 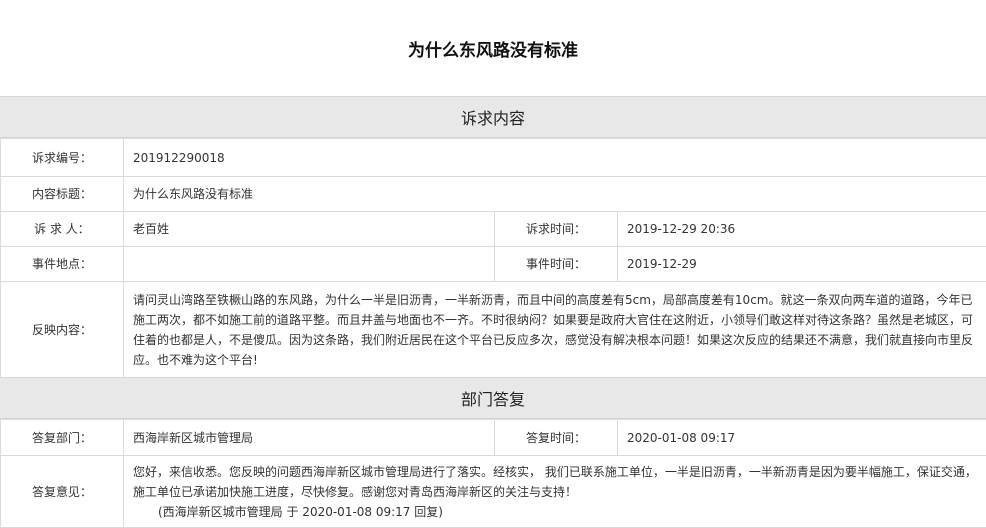 What do you see at coordinates (556, 264) in the screenshot?
I see `event-time-label: 事件时间：` at bounding box center [556, 264].